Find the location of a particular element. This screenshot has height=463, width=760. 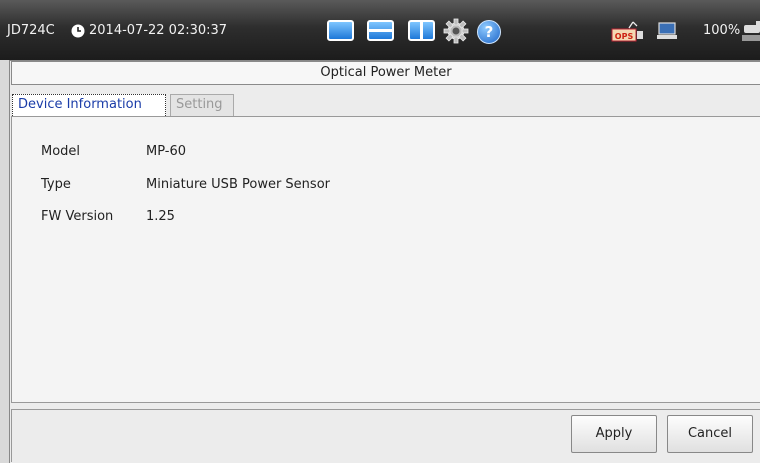

ops-icon: OPS is located at coordinates (628, 31).